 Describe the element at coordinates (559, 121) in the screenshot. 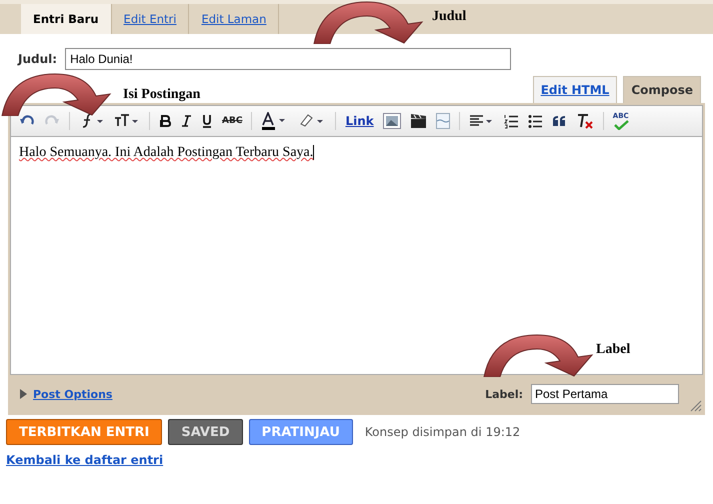

I see `quote-icon` at that location.